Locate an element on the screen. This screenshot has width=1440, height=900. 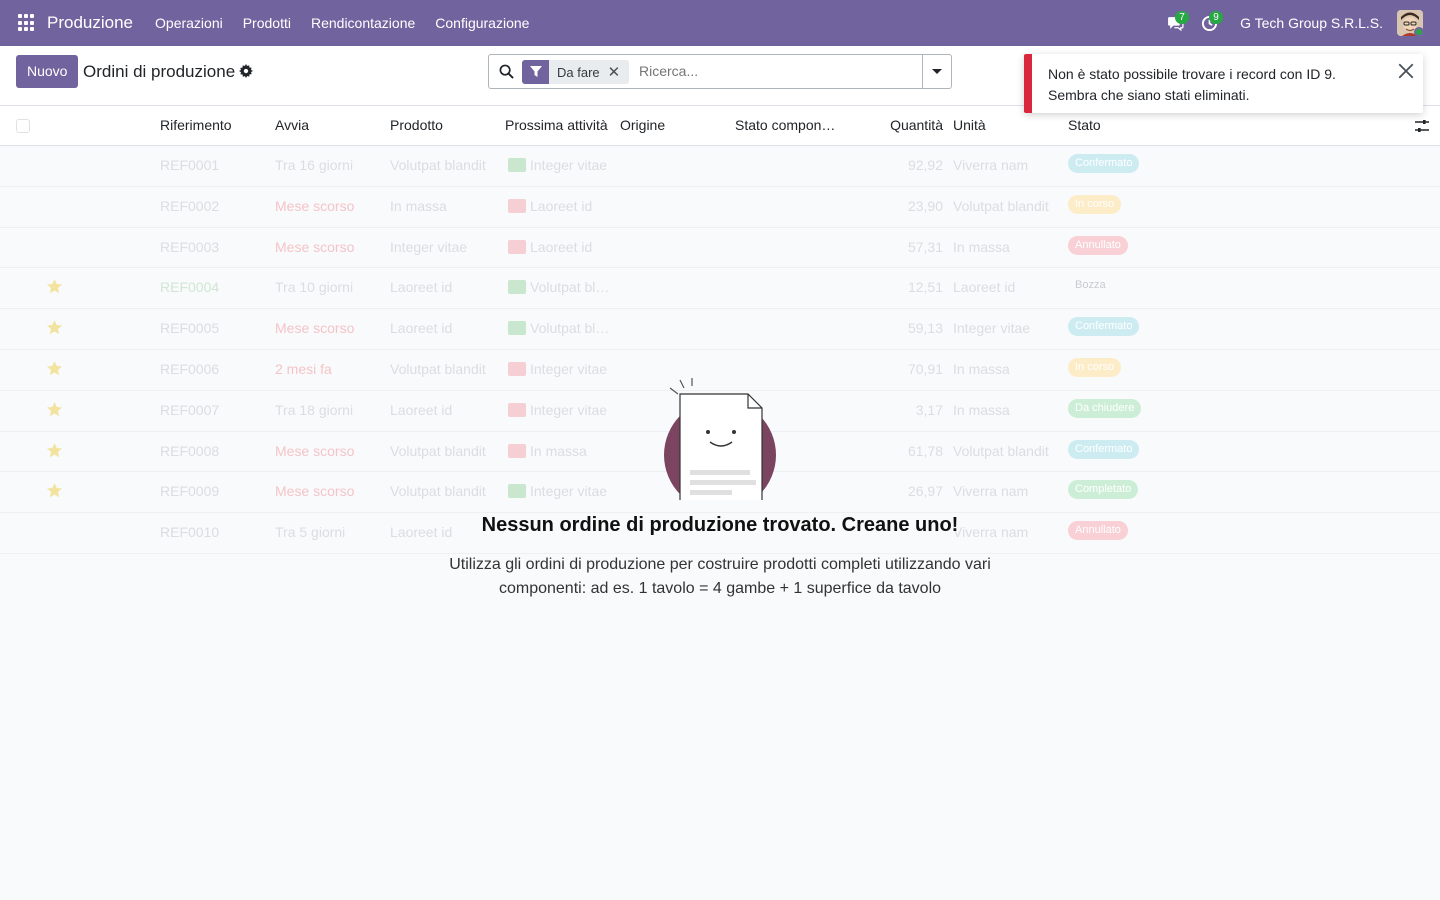
column-prodotto: Prodotto is located at coordinates (416, 125).